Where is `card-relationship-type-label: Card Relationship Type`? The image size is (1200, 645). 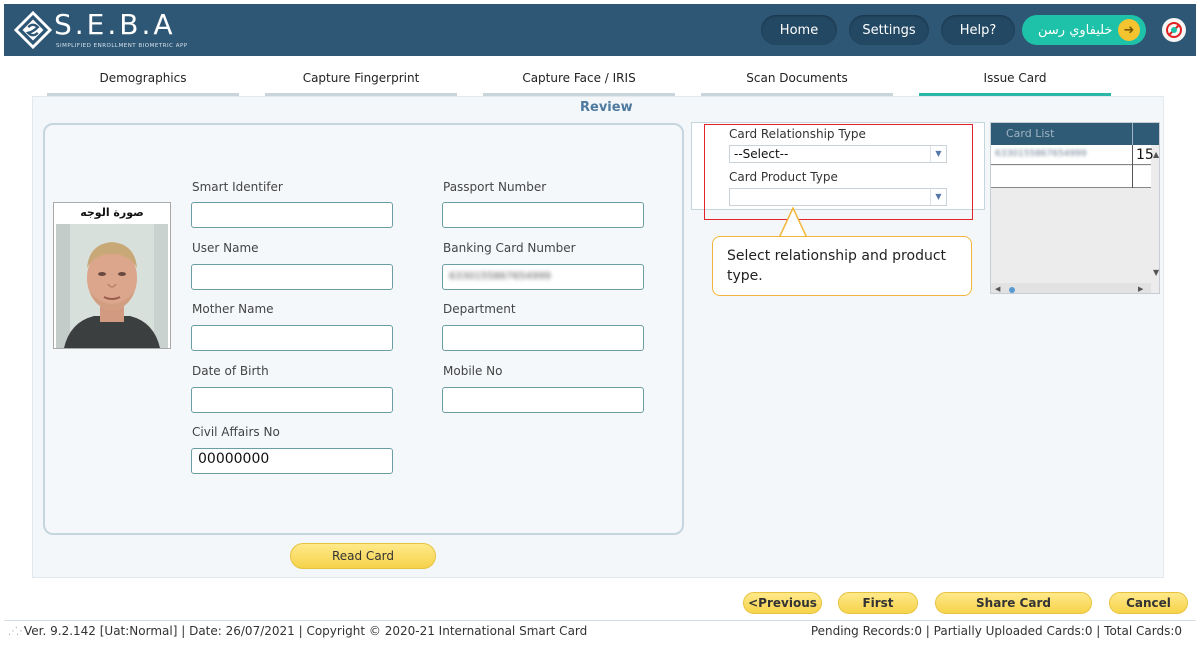
card-relationship-type-label: Card Relationship Type is located at coordinates (797, 134).